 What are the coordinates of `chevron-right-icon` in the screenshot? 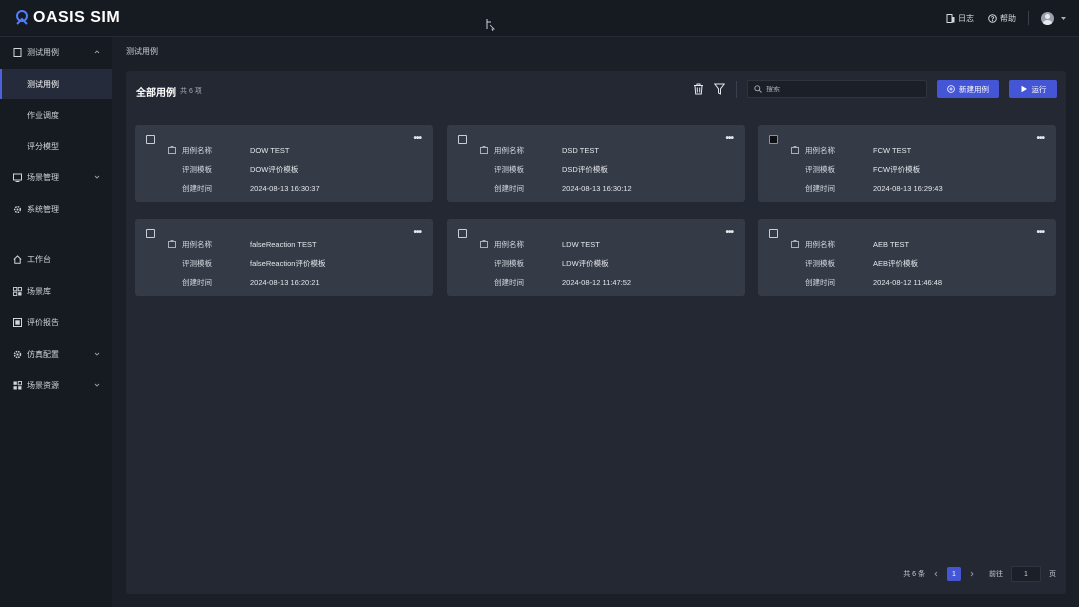 It's located at (972, 574).